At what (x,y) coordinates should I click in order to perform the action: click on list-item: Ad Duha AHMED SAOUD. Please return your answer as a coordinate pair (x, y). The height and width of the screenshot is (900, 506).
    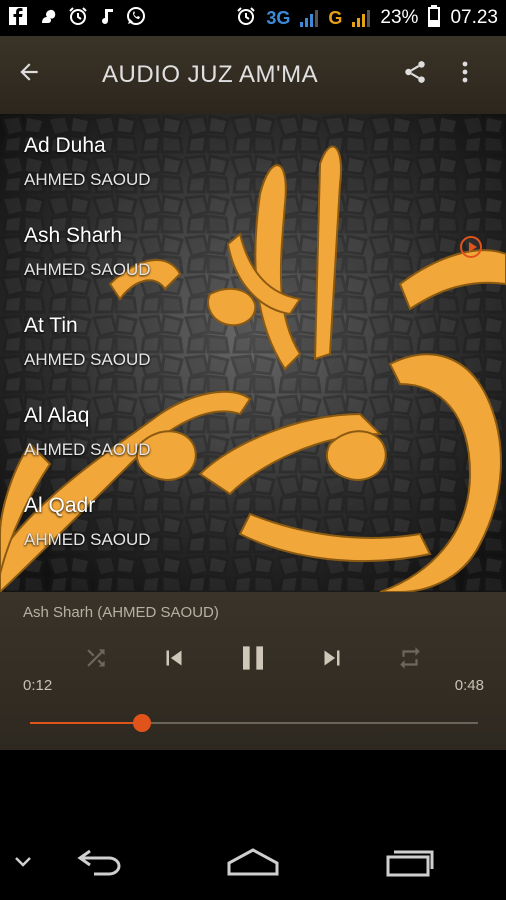
    Looking at the image, I should click on (253, 159).